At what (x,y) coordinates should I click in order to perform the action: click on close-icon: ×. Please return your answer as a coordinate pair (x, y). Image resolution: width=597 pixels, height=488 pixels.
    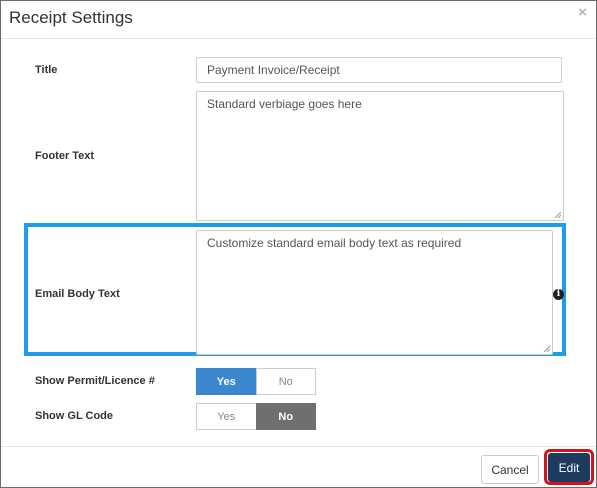
    Looking at the image, I should click on (582, 13).